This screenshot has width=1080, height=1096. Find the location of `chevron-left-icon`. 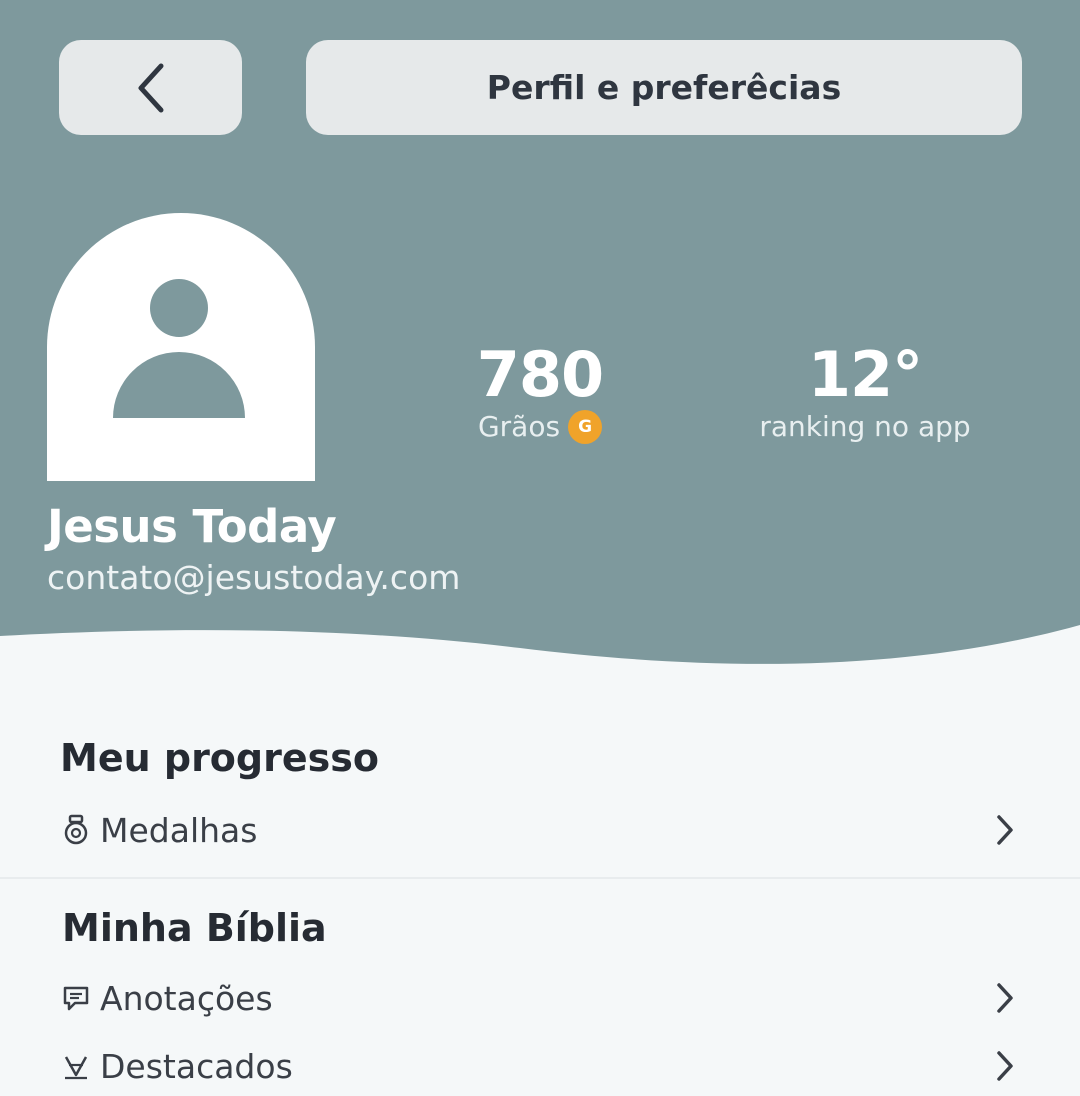

chevron-left-icon is located at coordinates (150, 87).